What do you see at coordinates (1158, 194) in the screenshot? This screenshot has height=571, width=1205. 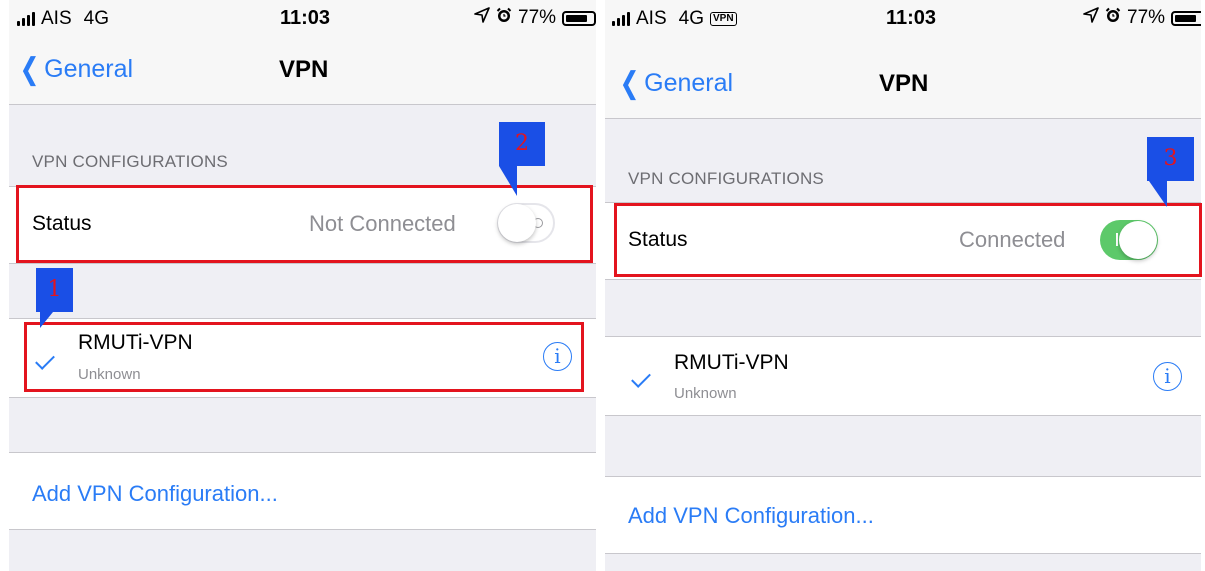 I see `callout-step-3-pointer` at bounding box center [1158, 194].